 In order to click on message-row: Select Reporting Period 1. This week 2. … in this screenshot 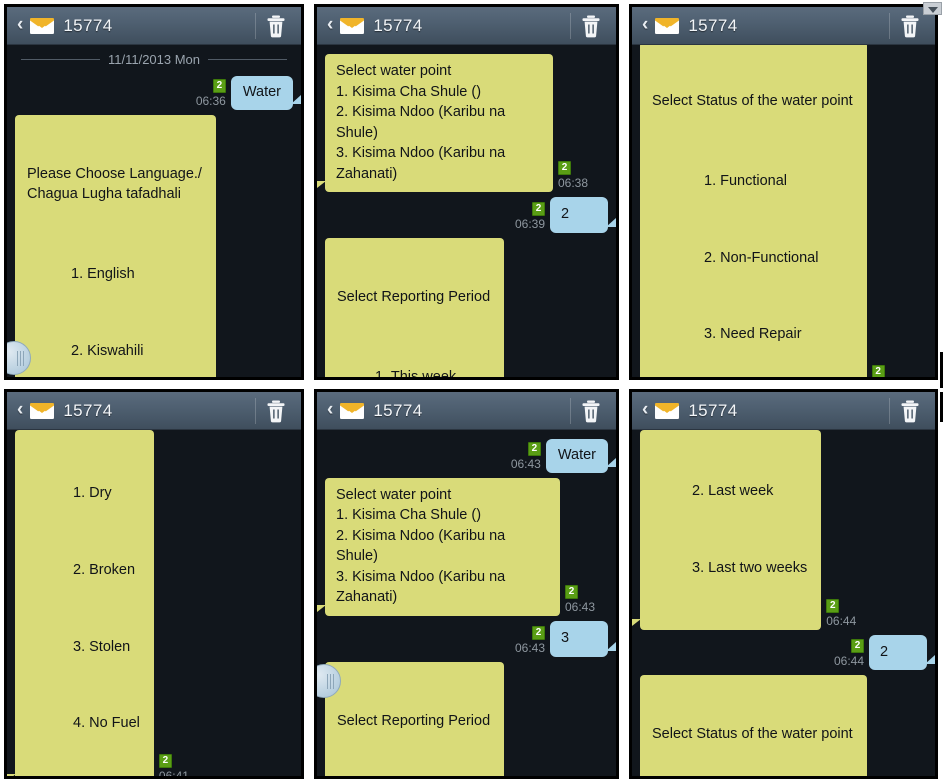, I will do `click(462, 718)`.